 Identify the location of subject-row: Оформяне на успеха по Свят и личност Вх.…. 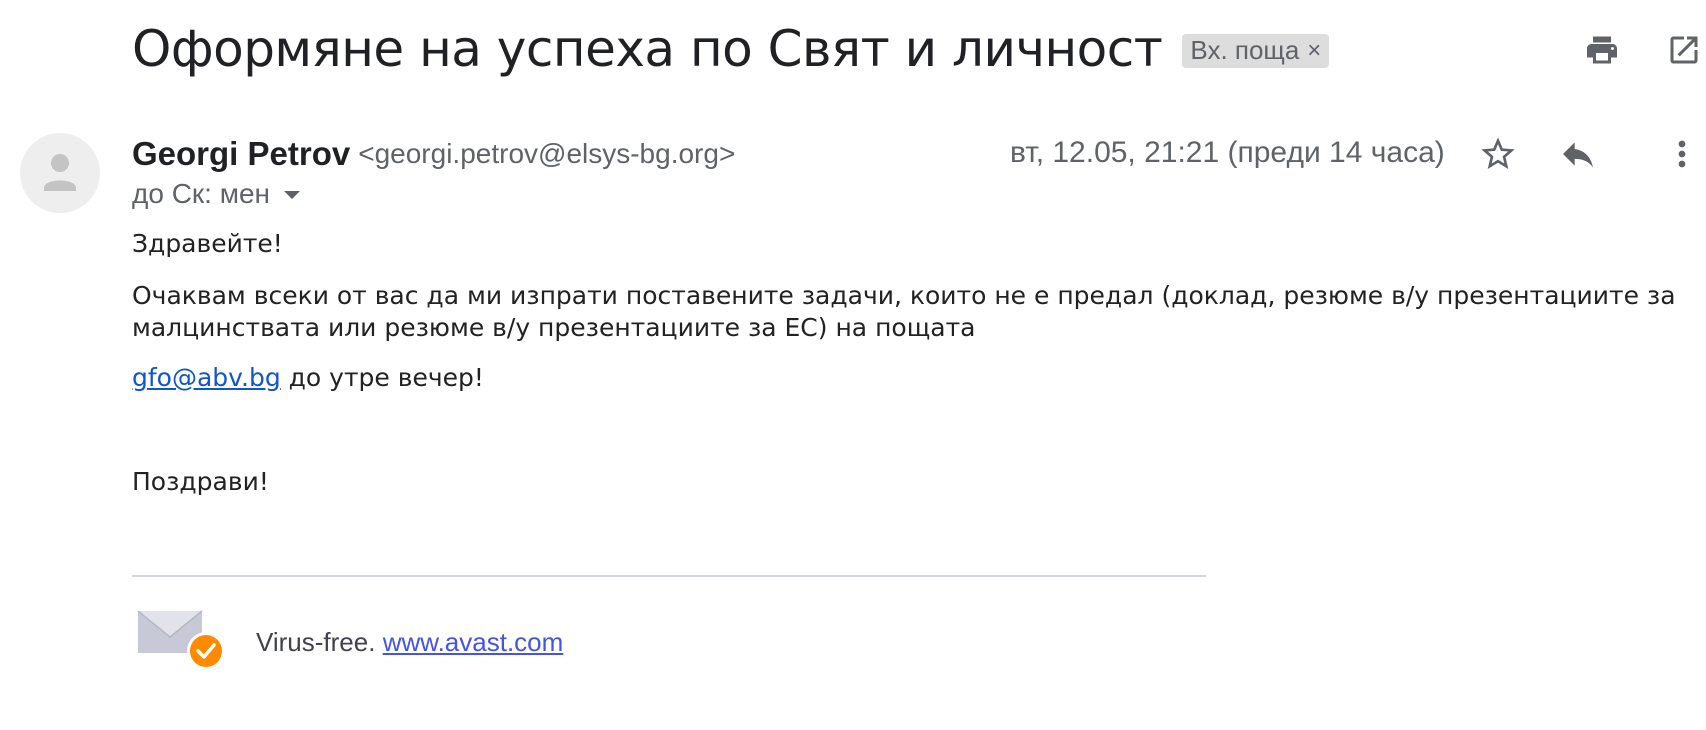
(731, 49).